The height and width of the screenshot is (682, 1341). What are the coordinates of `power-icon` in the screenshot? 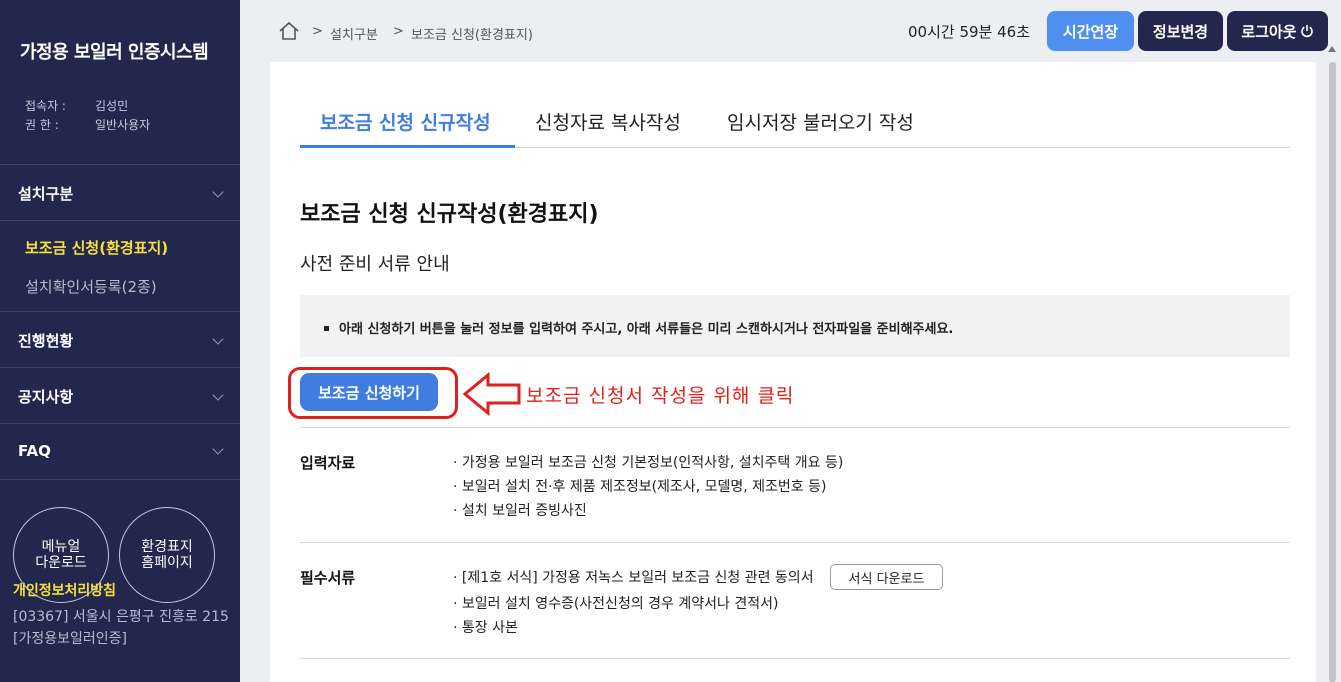 It's located at (1306, 31).